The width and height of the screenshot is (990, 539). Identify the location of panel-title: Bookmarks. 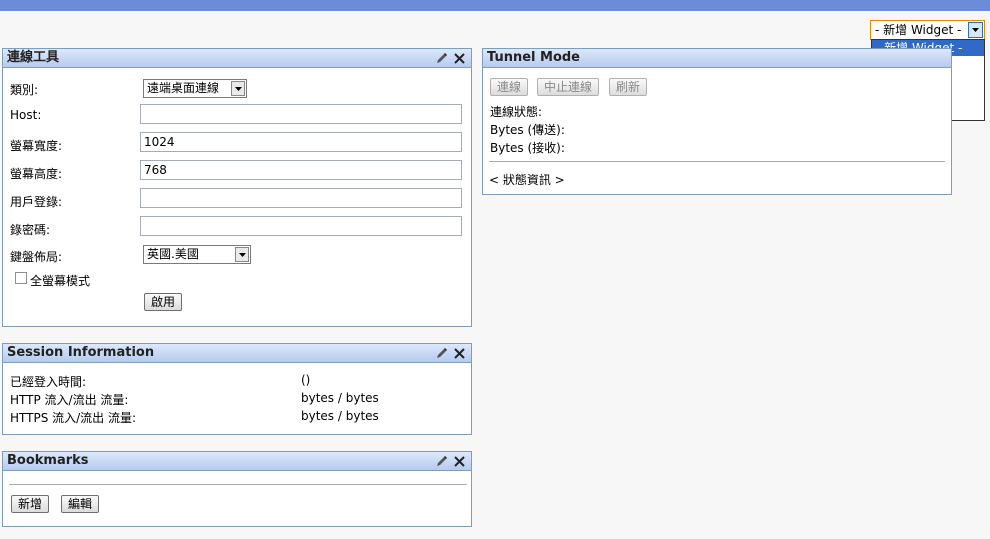
(48, 460).